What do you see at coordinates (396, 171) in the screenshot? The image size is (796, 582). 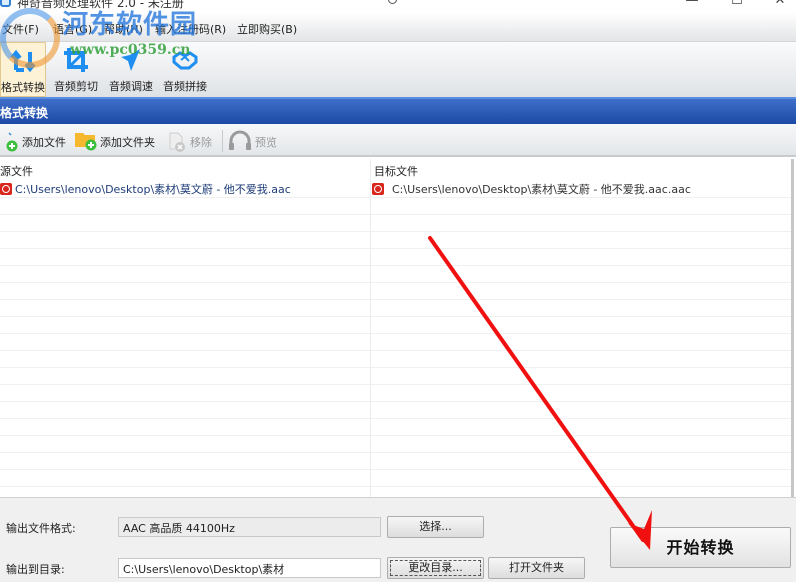 I see `column-header-target: 目标文件` at bounding box center [396, 171].